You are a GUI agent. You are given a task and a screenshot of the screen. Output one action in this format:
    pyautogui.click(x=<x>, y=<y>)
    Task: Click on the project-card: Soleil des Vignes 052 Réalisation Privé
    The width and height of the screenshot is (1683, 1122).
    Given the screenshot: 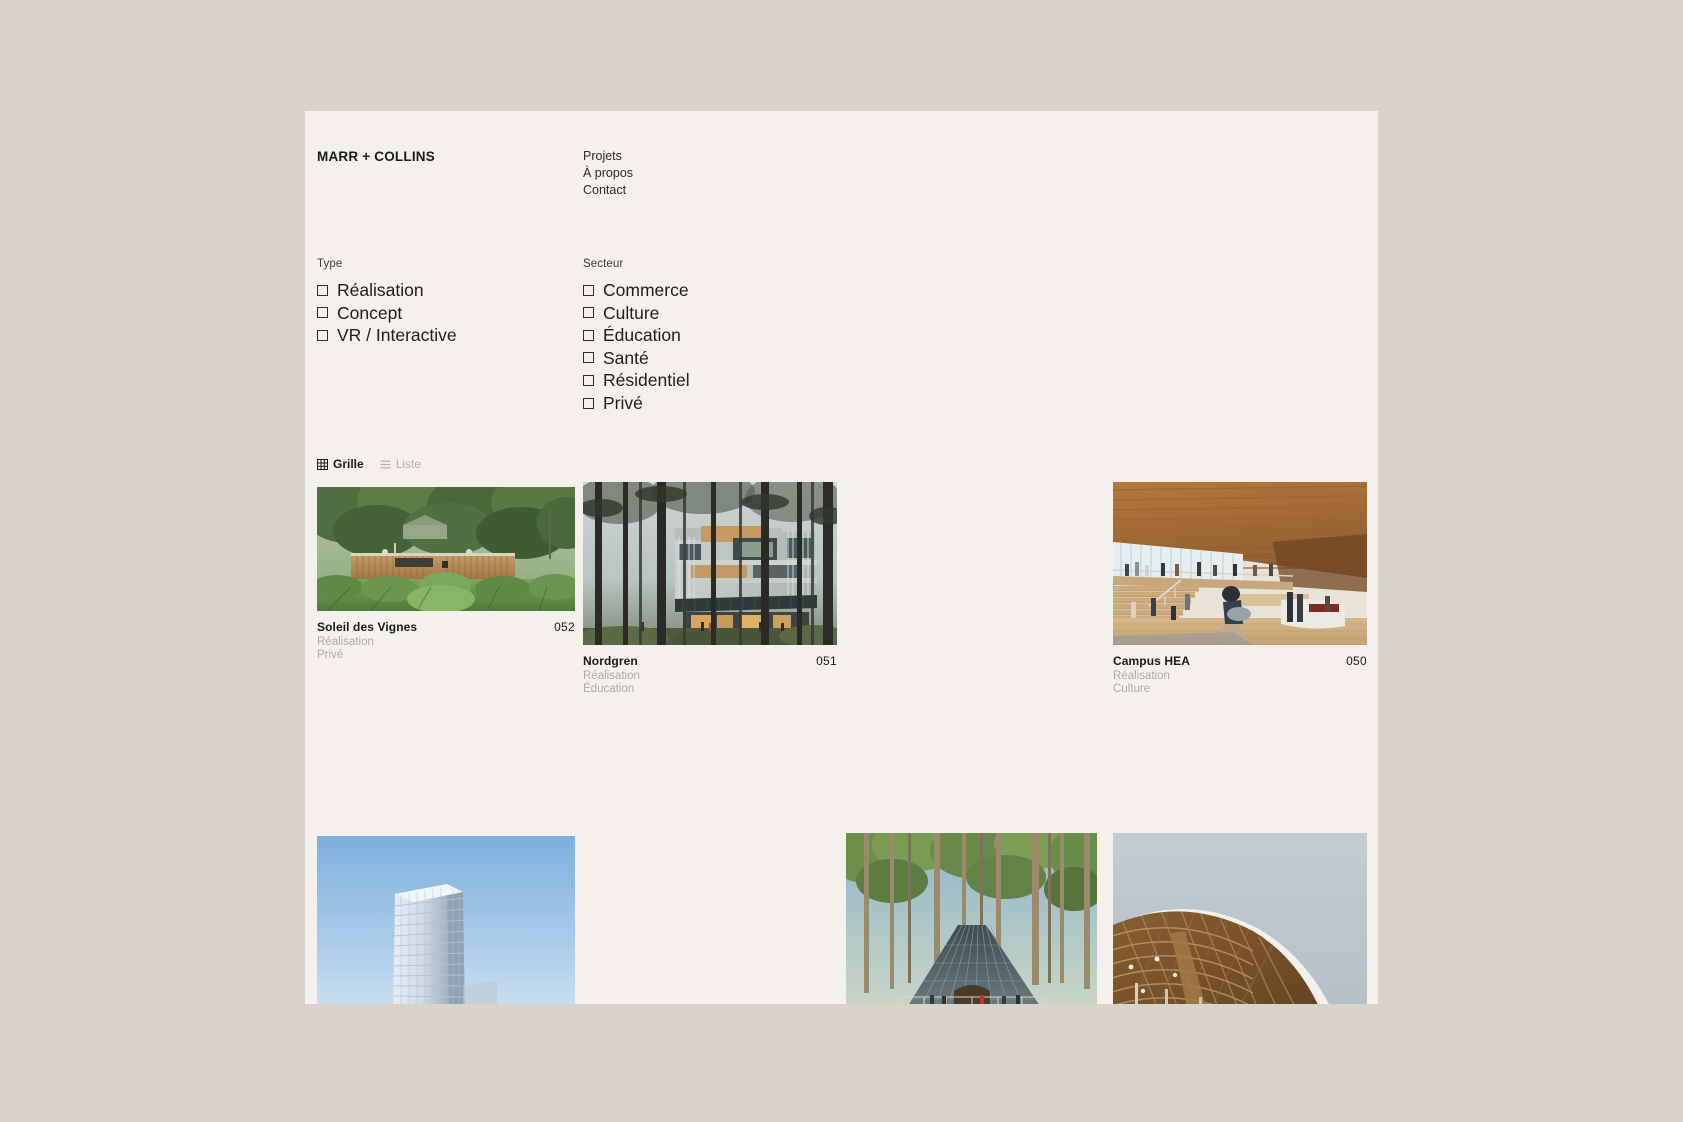 What is the action you would take?
    pyautogui.click(x=446, y=574)
    